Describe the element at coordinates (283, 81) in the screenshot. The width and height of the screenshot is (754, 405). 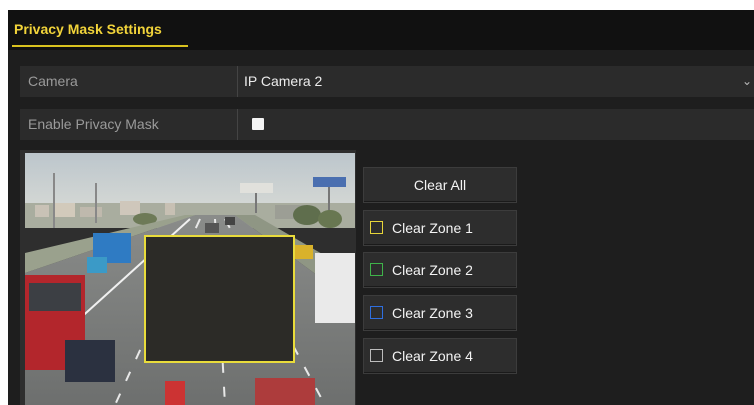
I see `camera-select: IP Camera 2` at that location.